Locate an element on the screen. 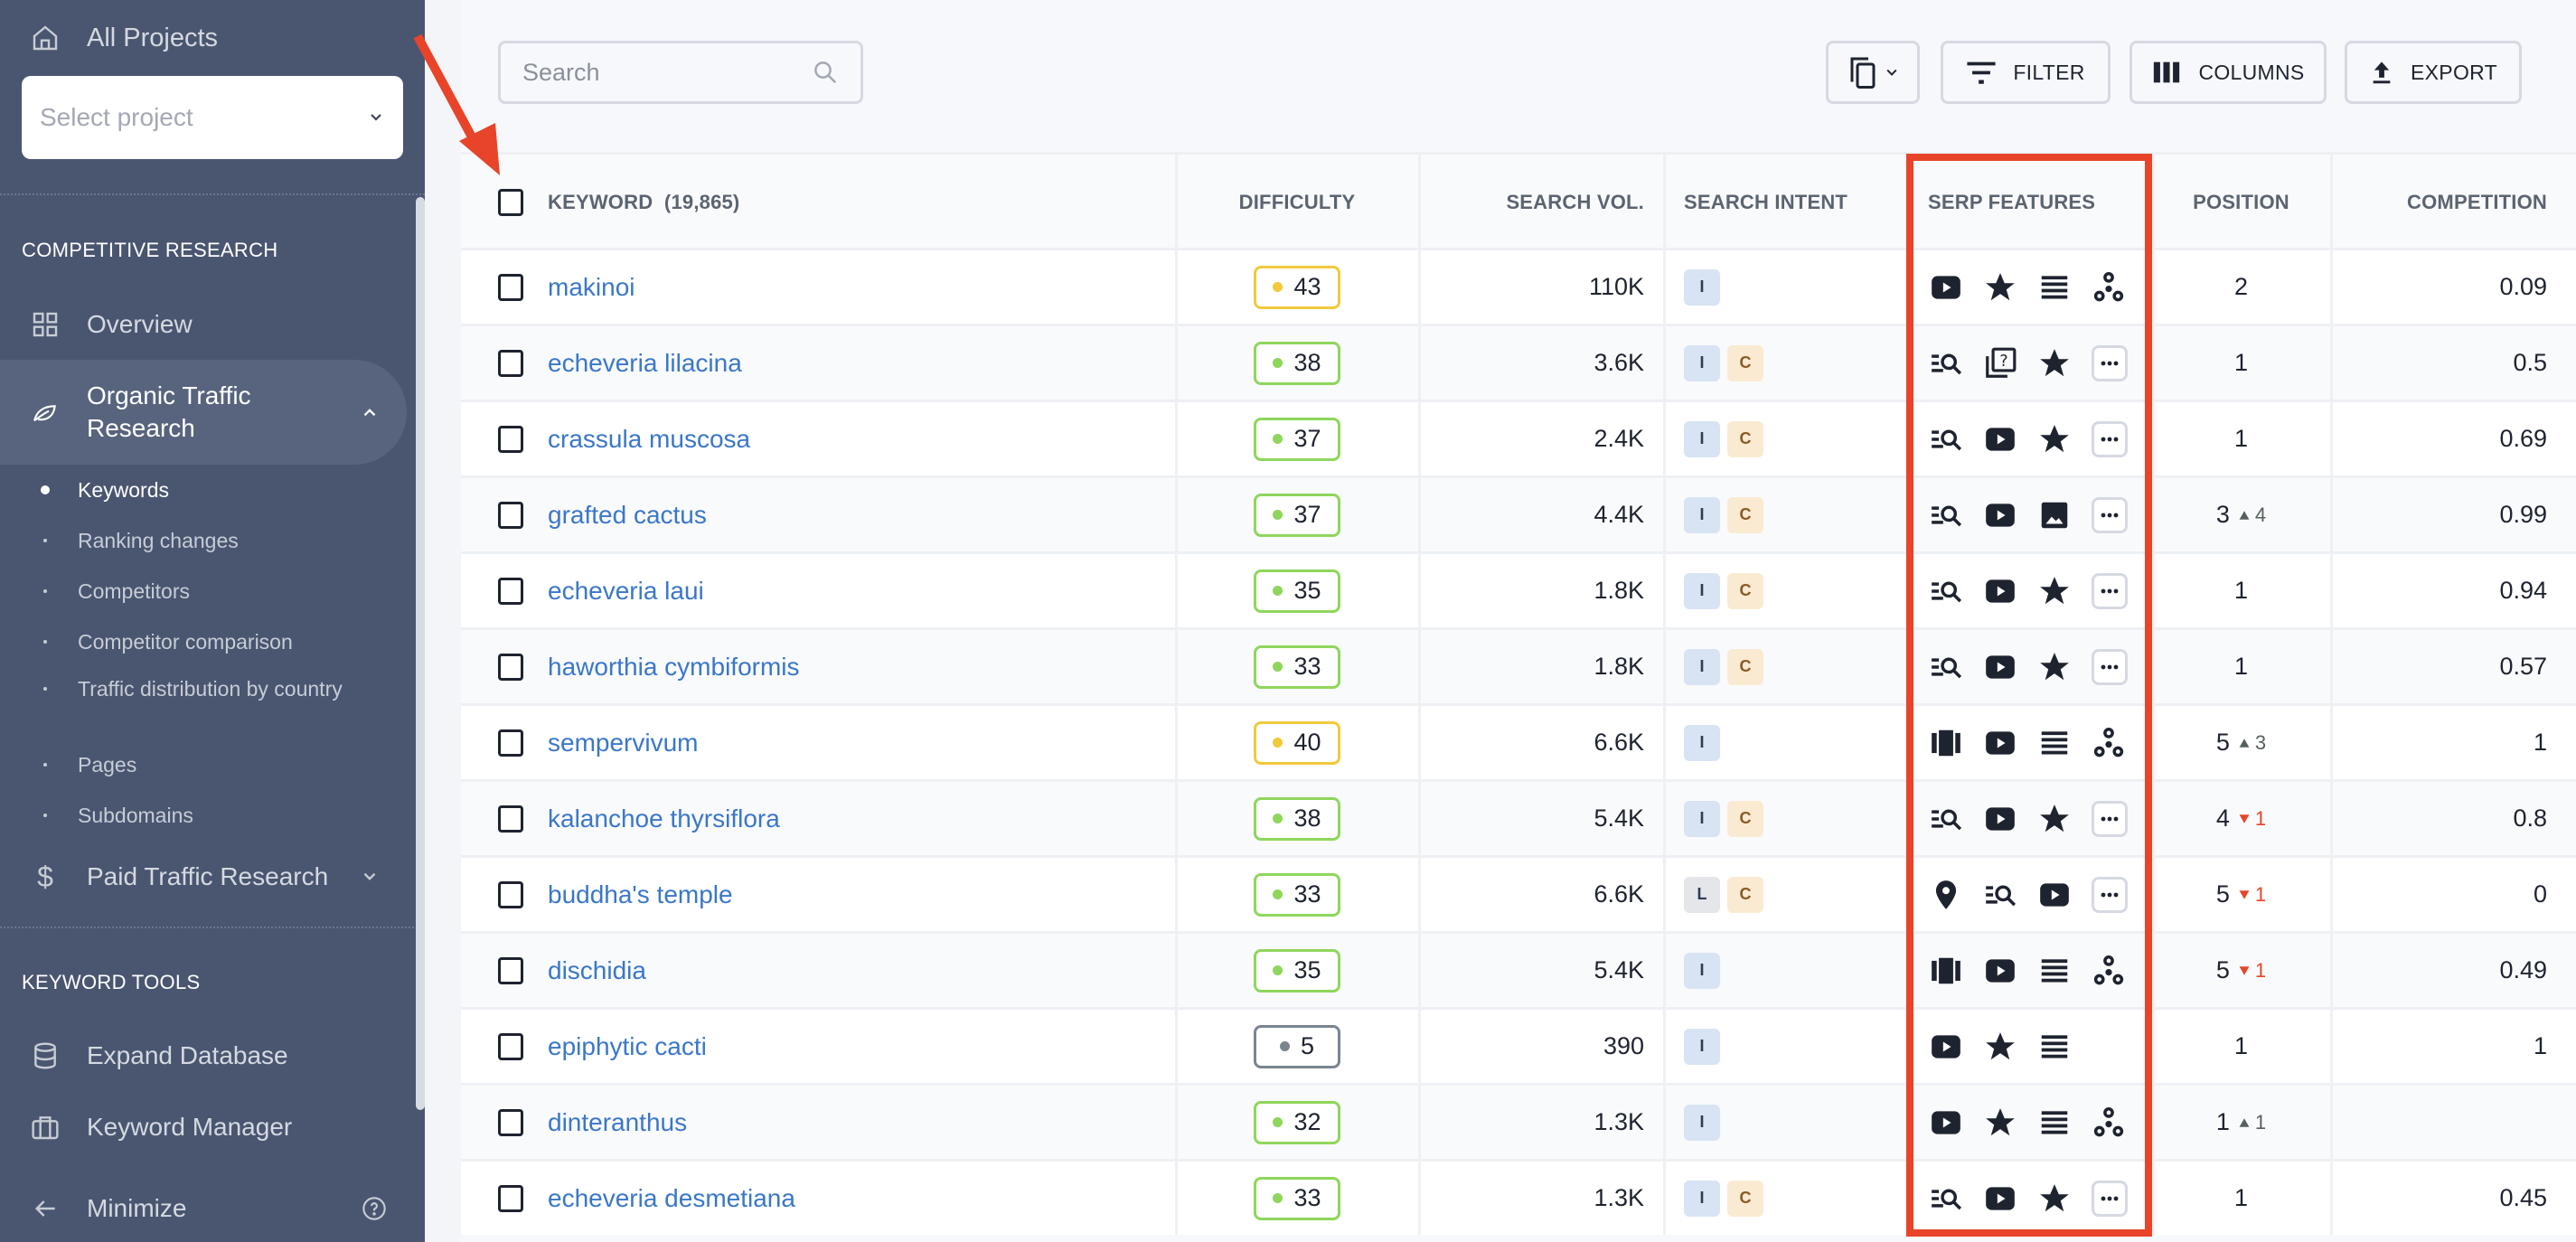  sidebar-subitem-keywords: Keywords is located at coordinates (105, 490).